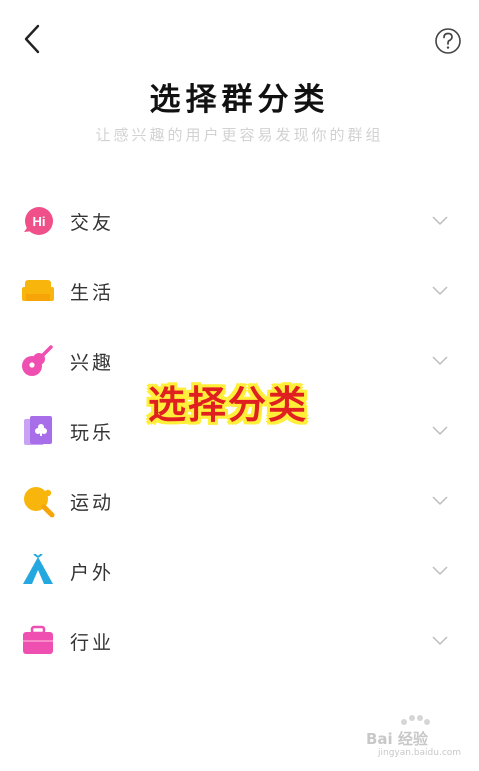  I want to click on watermark: Bai 经验 jingyan.baidu.com, so click(414, 737).